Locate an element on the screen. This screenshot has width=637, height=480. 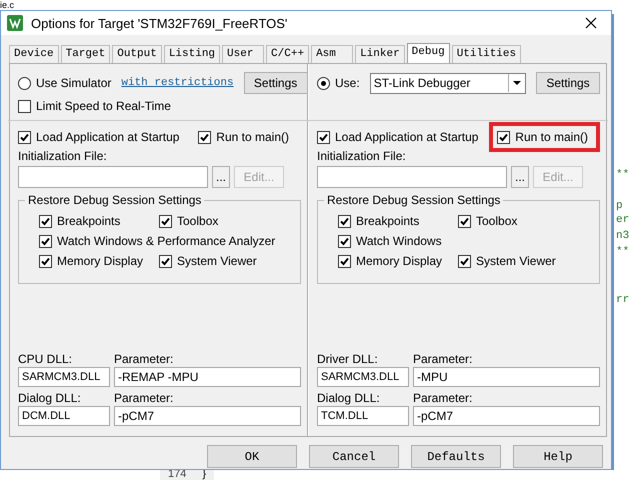
tab: Target is located at coordinates (85, 54).